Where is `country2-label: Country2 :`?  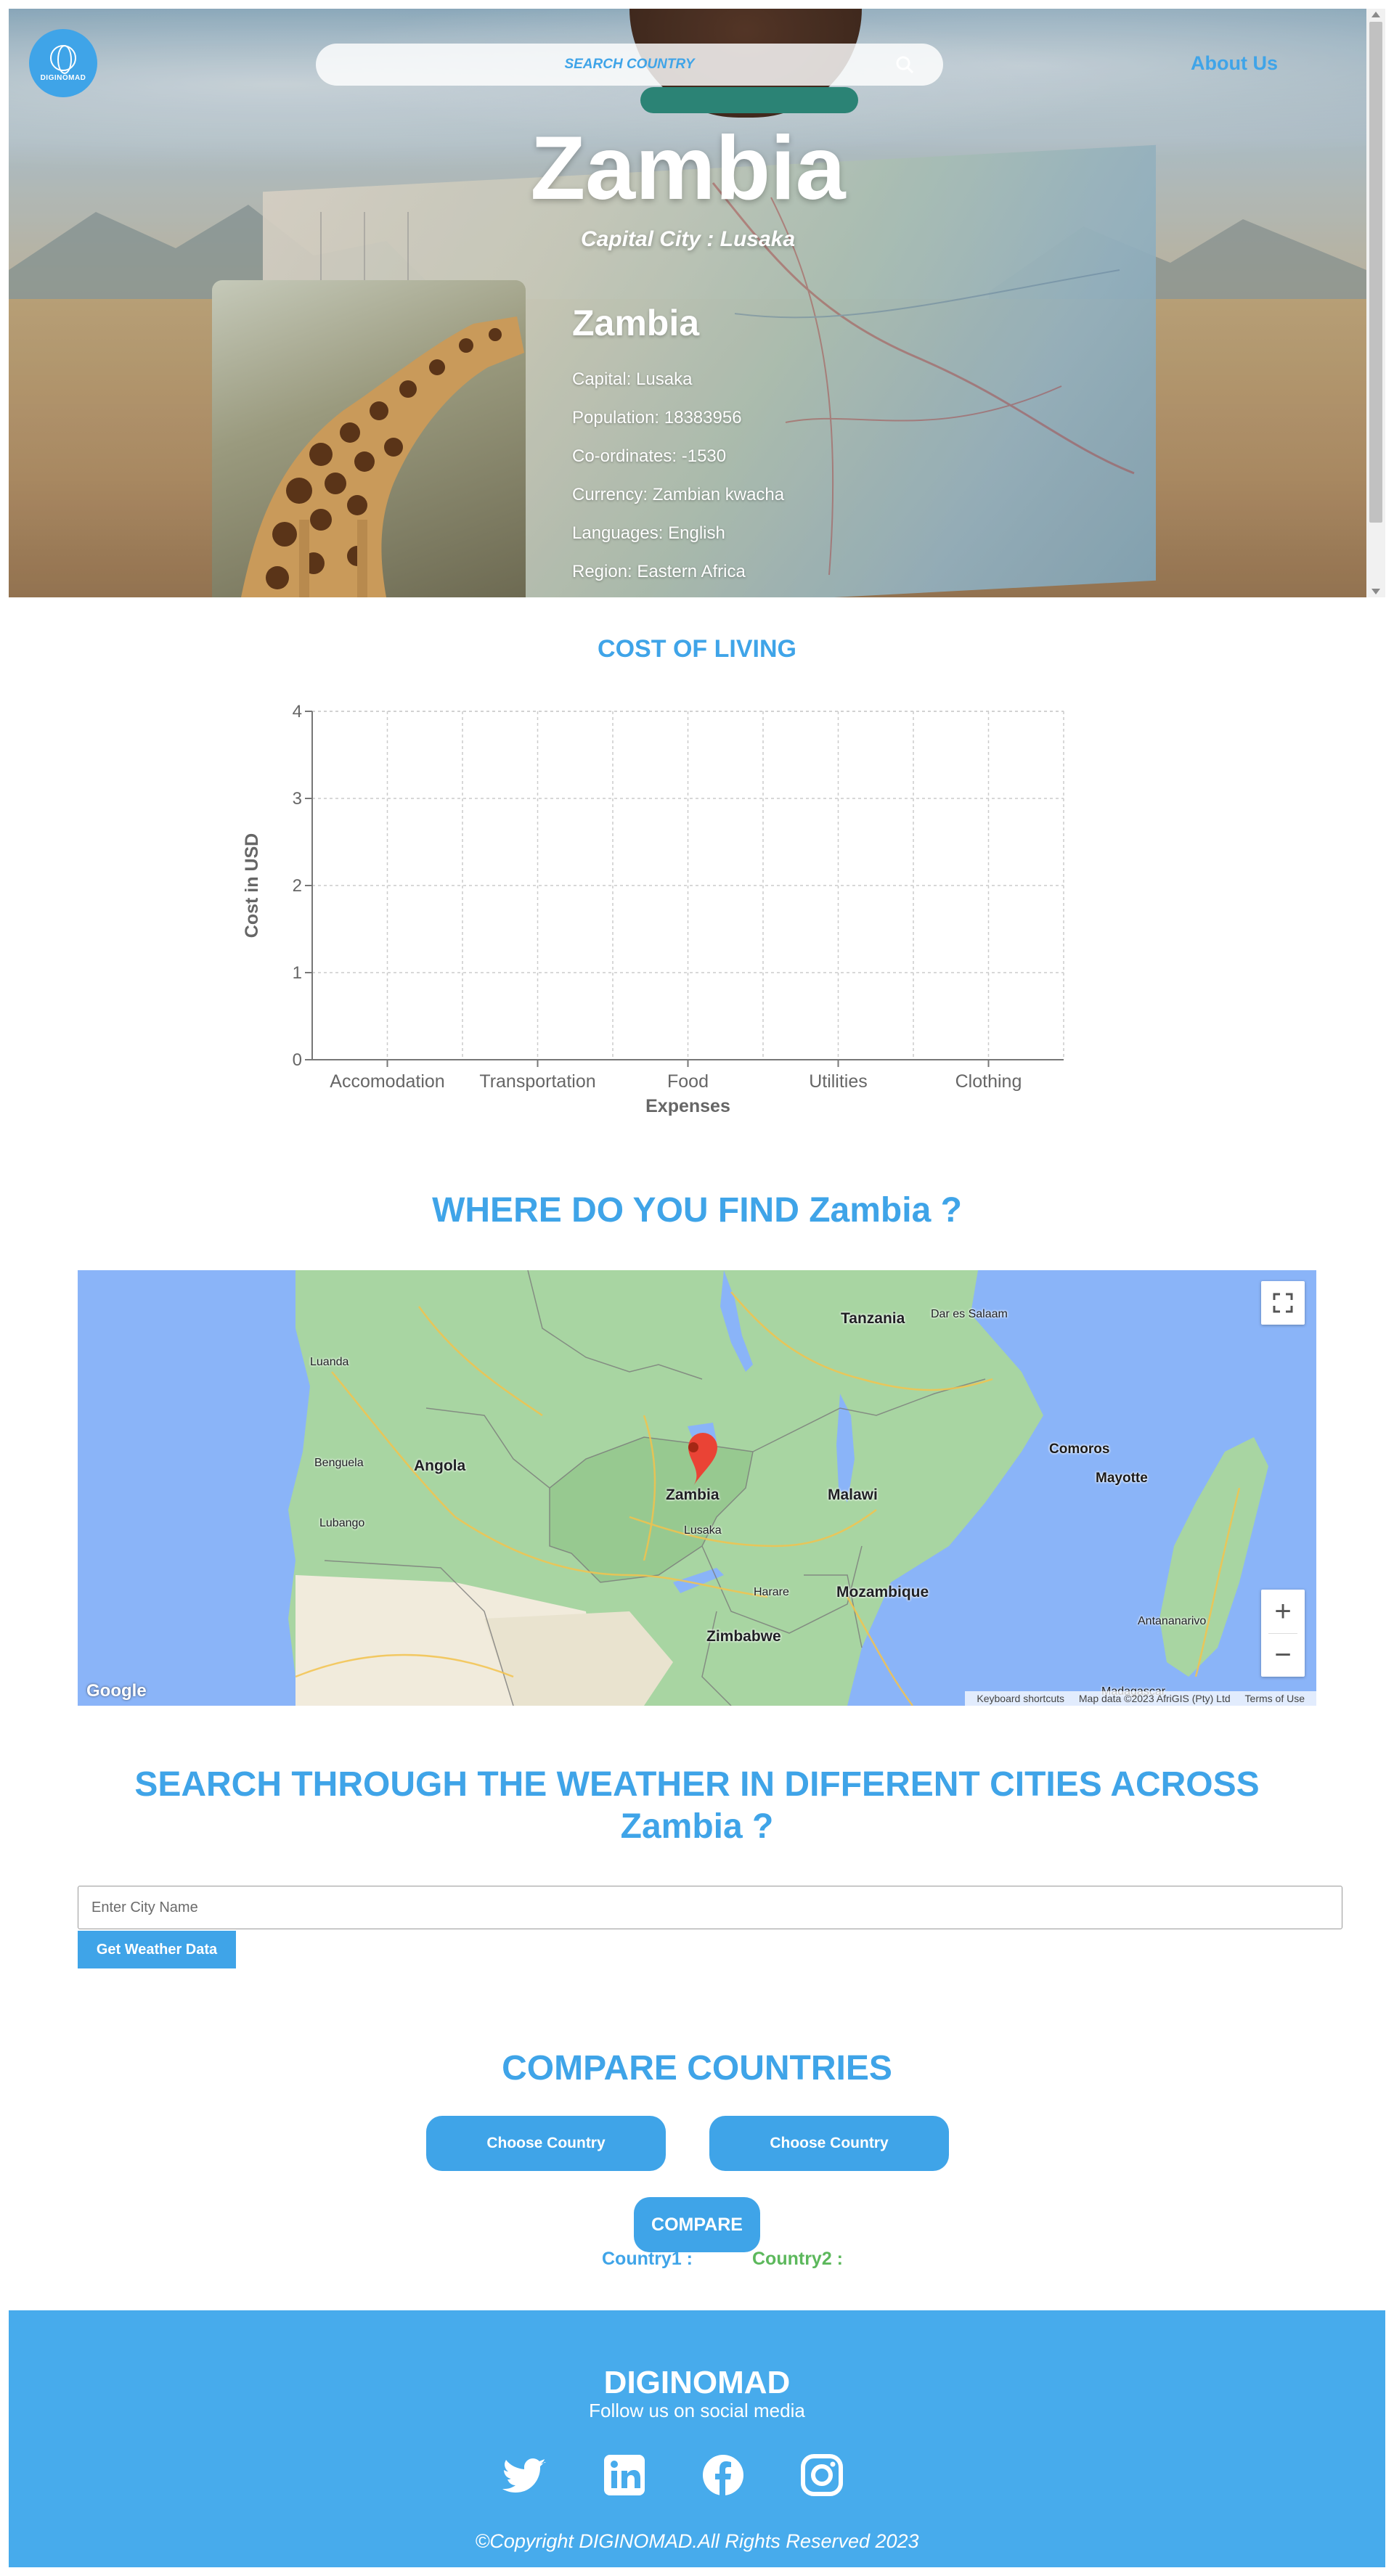 country2-label: Country2 : is located at coordinates (798, 2259).